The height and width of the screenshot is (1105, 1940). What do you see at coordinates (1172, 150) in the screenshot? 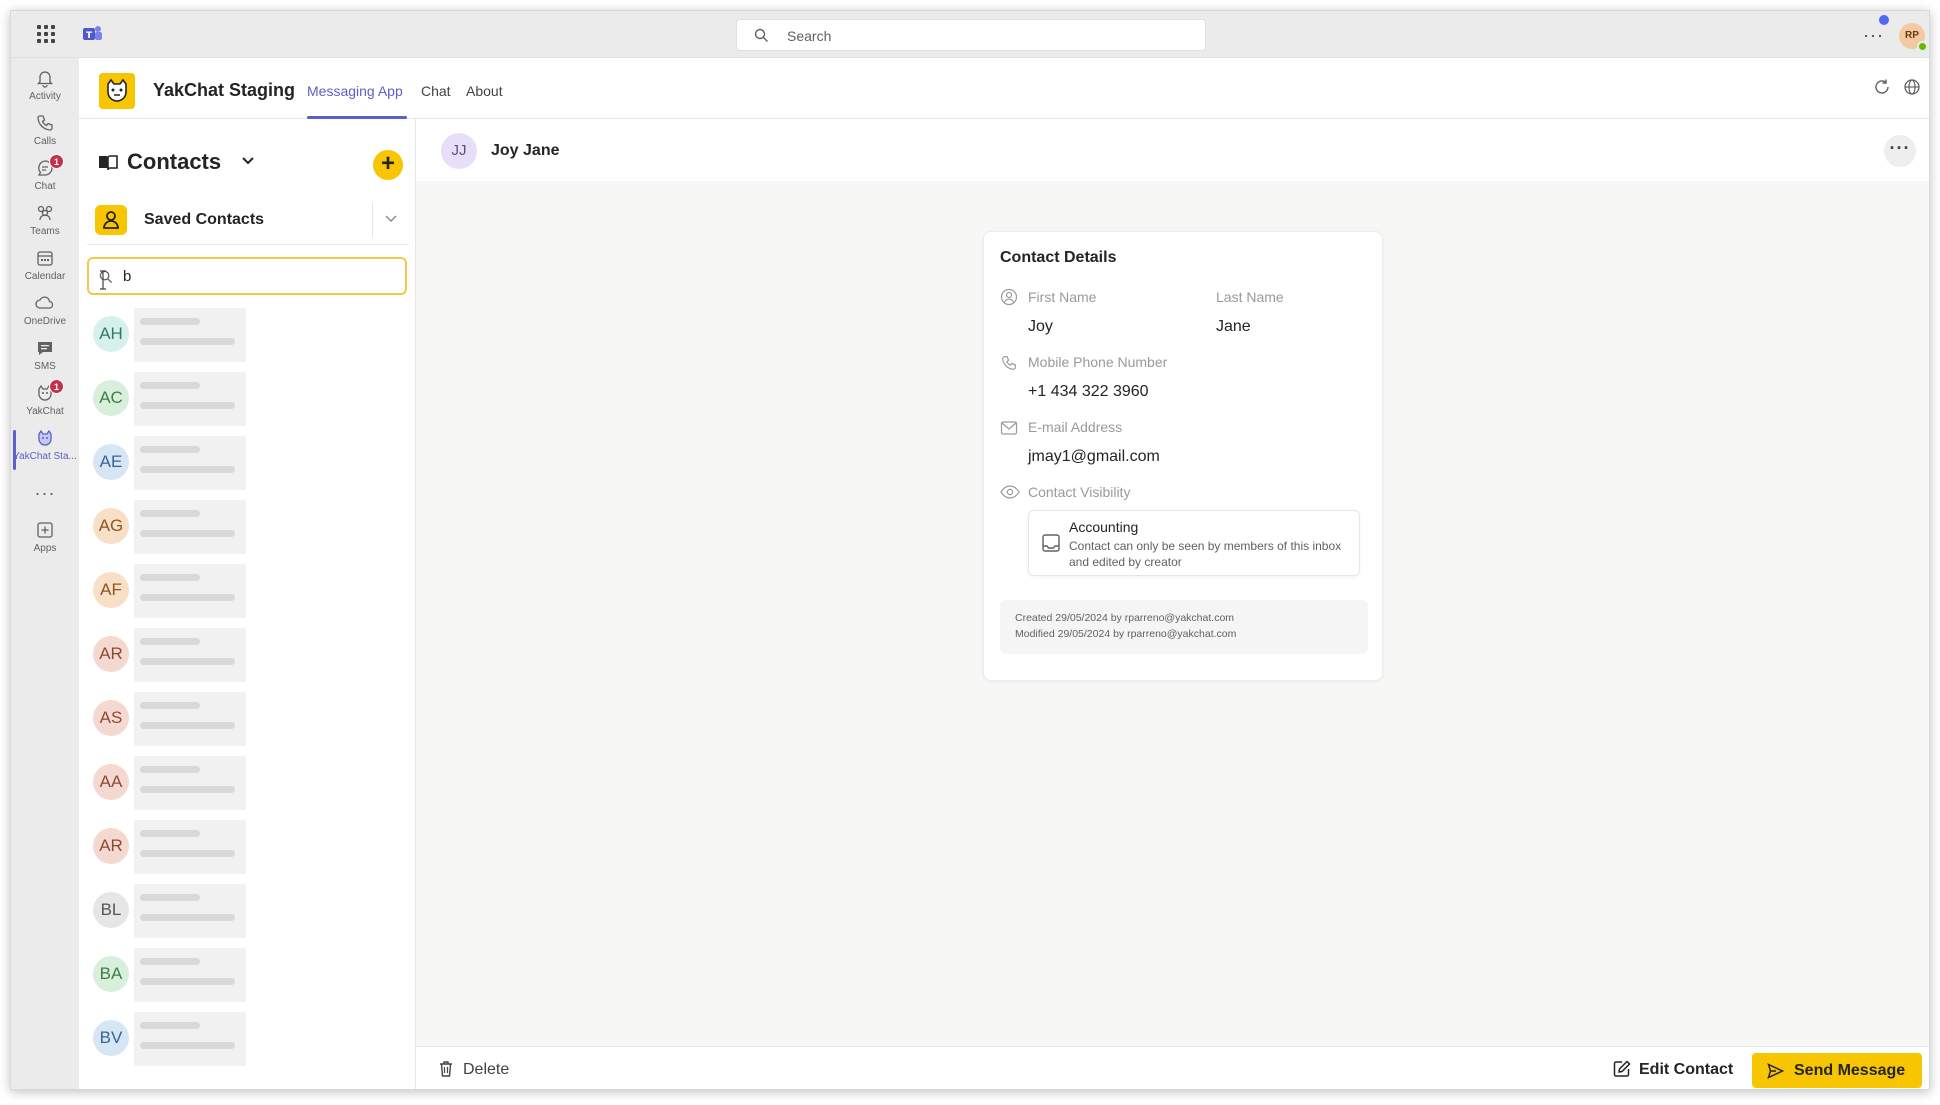
I see `contact-header: JJ Joy Jane ···` at bounding box center [1172, 150].